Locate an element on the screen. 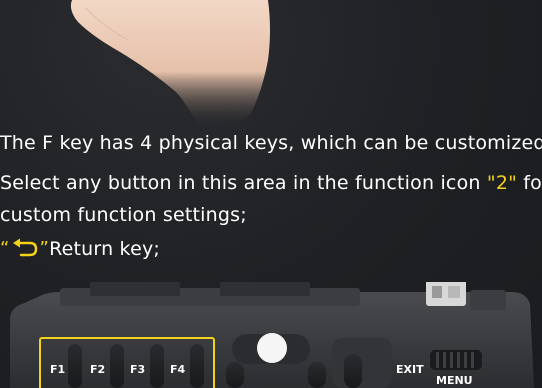 This screenshot has height=388, width=542. hand-illustration is located at coordinates (170, 65).